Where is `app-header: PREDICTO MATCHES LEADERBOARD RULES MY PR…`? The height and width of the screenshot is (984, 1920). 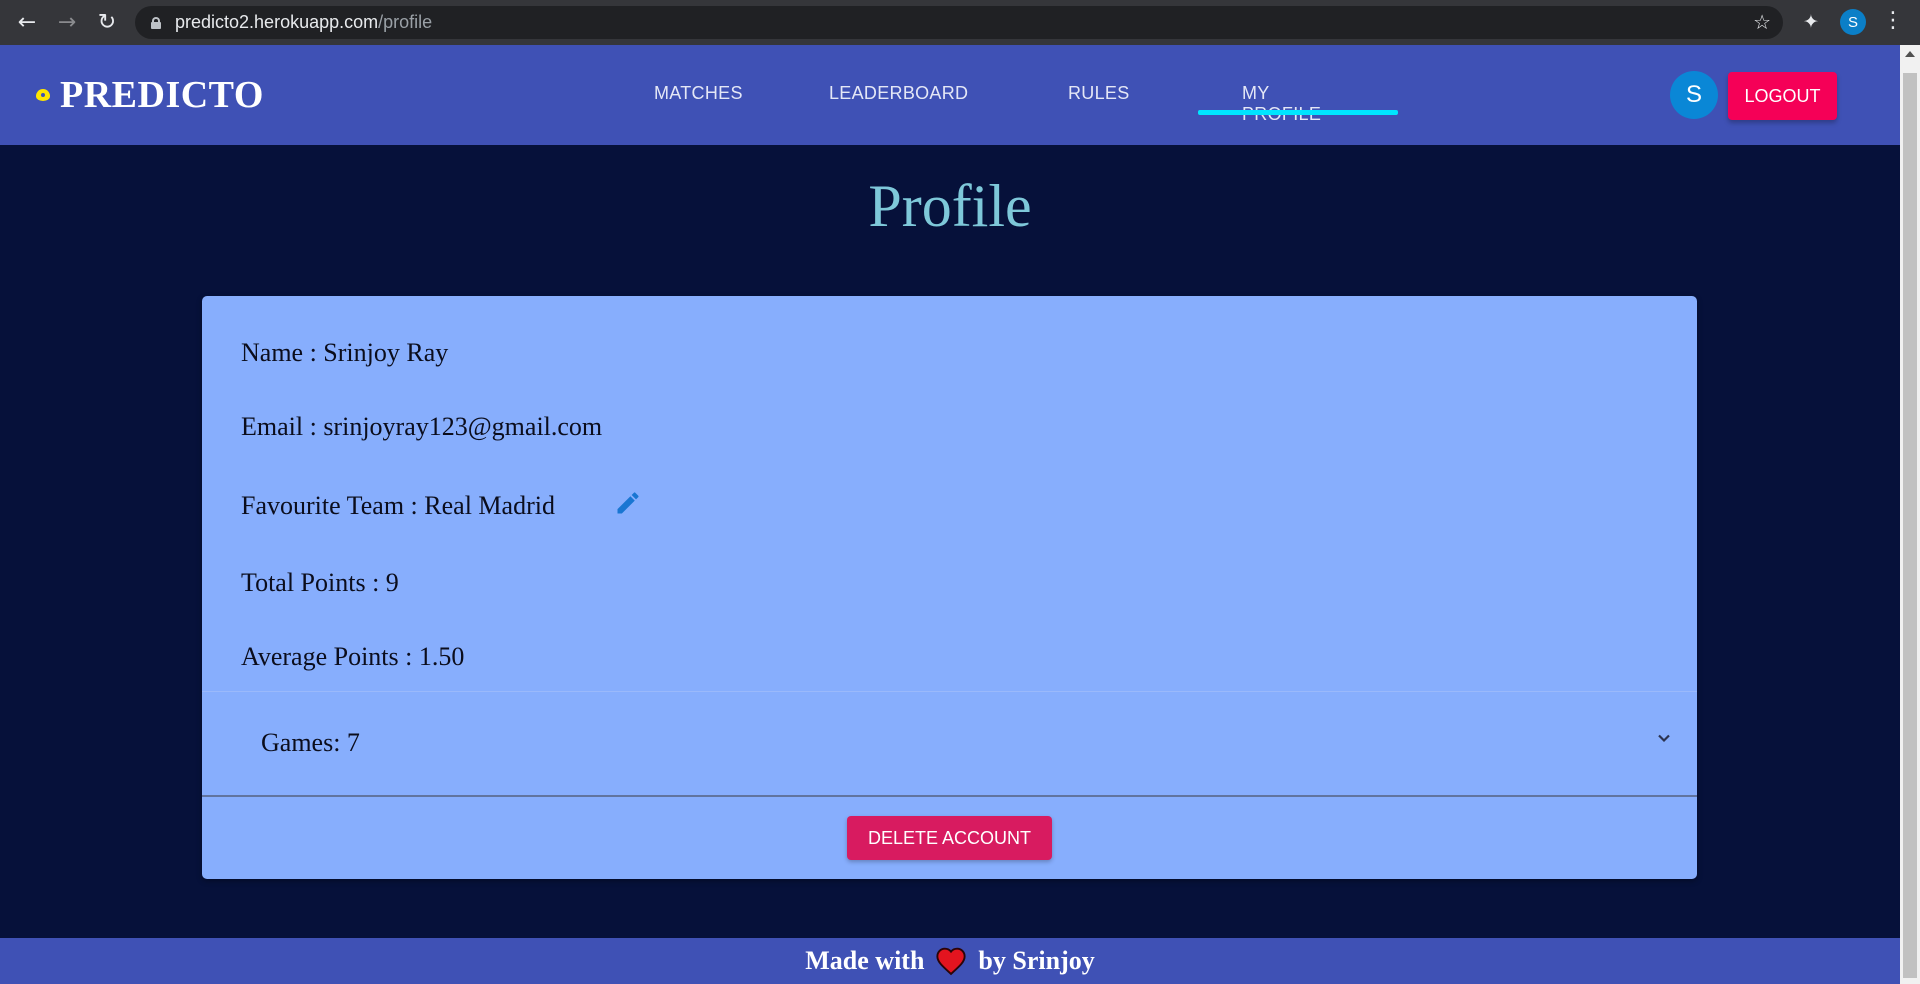 app-header: PREDICTO MATCHES LEADERBOARD RULES MY PR… is located at coordinates (950, 95).